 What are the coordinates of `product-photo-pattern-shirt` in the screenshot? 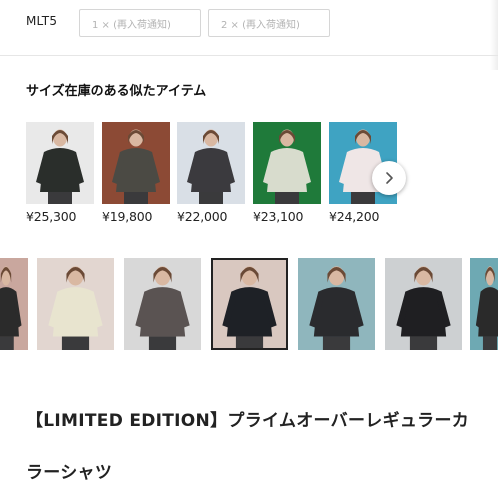 It's located at (211, 163).